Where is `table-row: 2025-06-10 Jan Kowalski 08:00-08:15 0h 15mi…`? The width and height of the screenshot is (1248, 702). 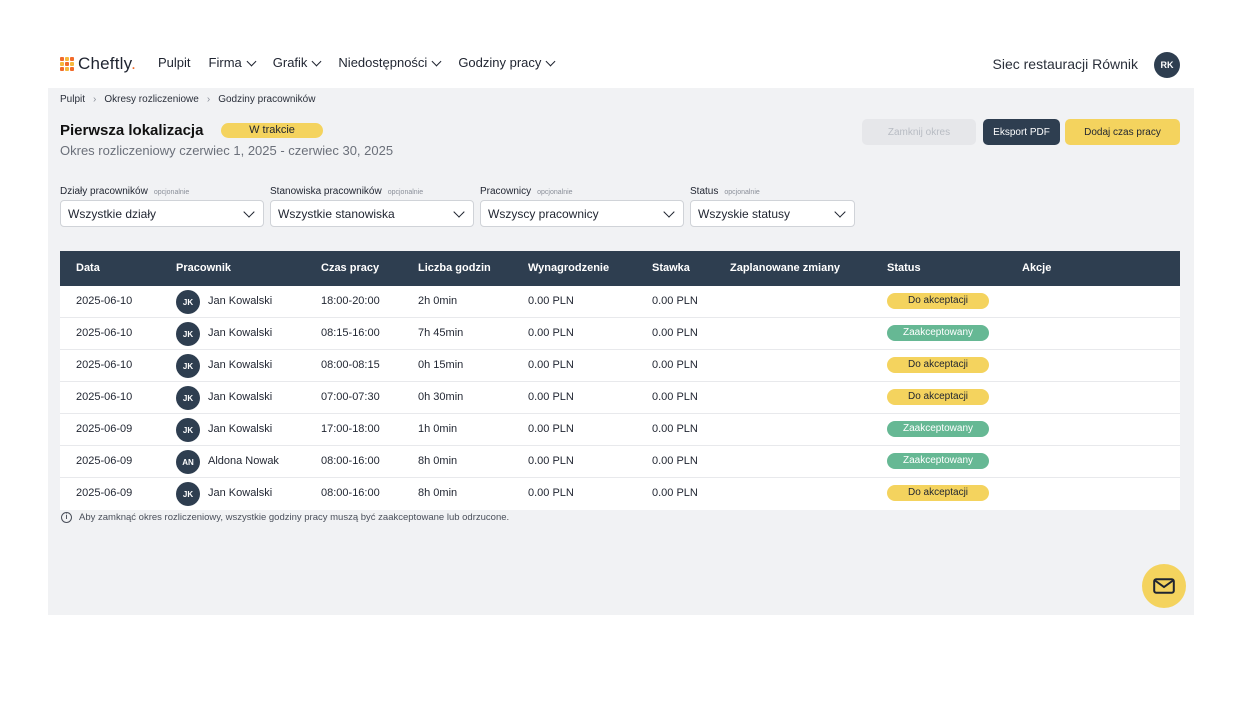 table-row: 2025-06-10 Jan Kowalski 08:00-08:15 0h 15mi… is located at coordinates (620, 366).